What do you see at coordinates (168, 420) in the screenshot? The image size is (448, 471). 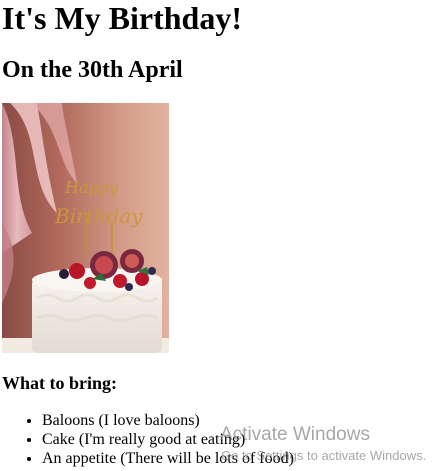 I see `list-item: Baloons (I love baloons)` at bounding box center [168, 420].